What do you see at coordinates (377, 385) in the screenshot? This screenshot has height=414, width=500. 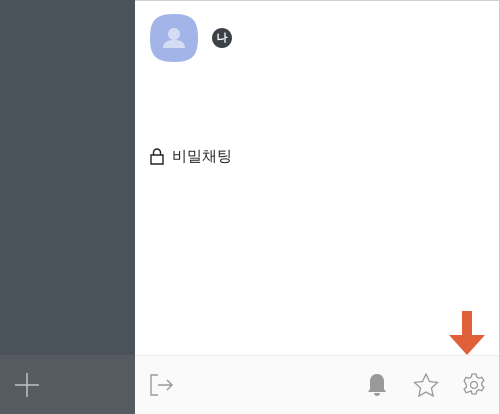 I see `bell-icon` at bounding box center [377, 385].